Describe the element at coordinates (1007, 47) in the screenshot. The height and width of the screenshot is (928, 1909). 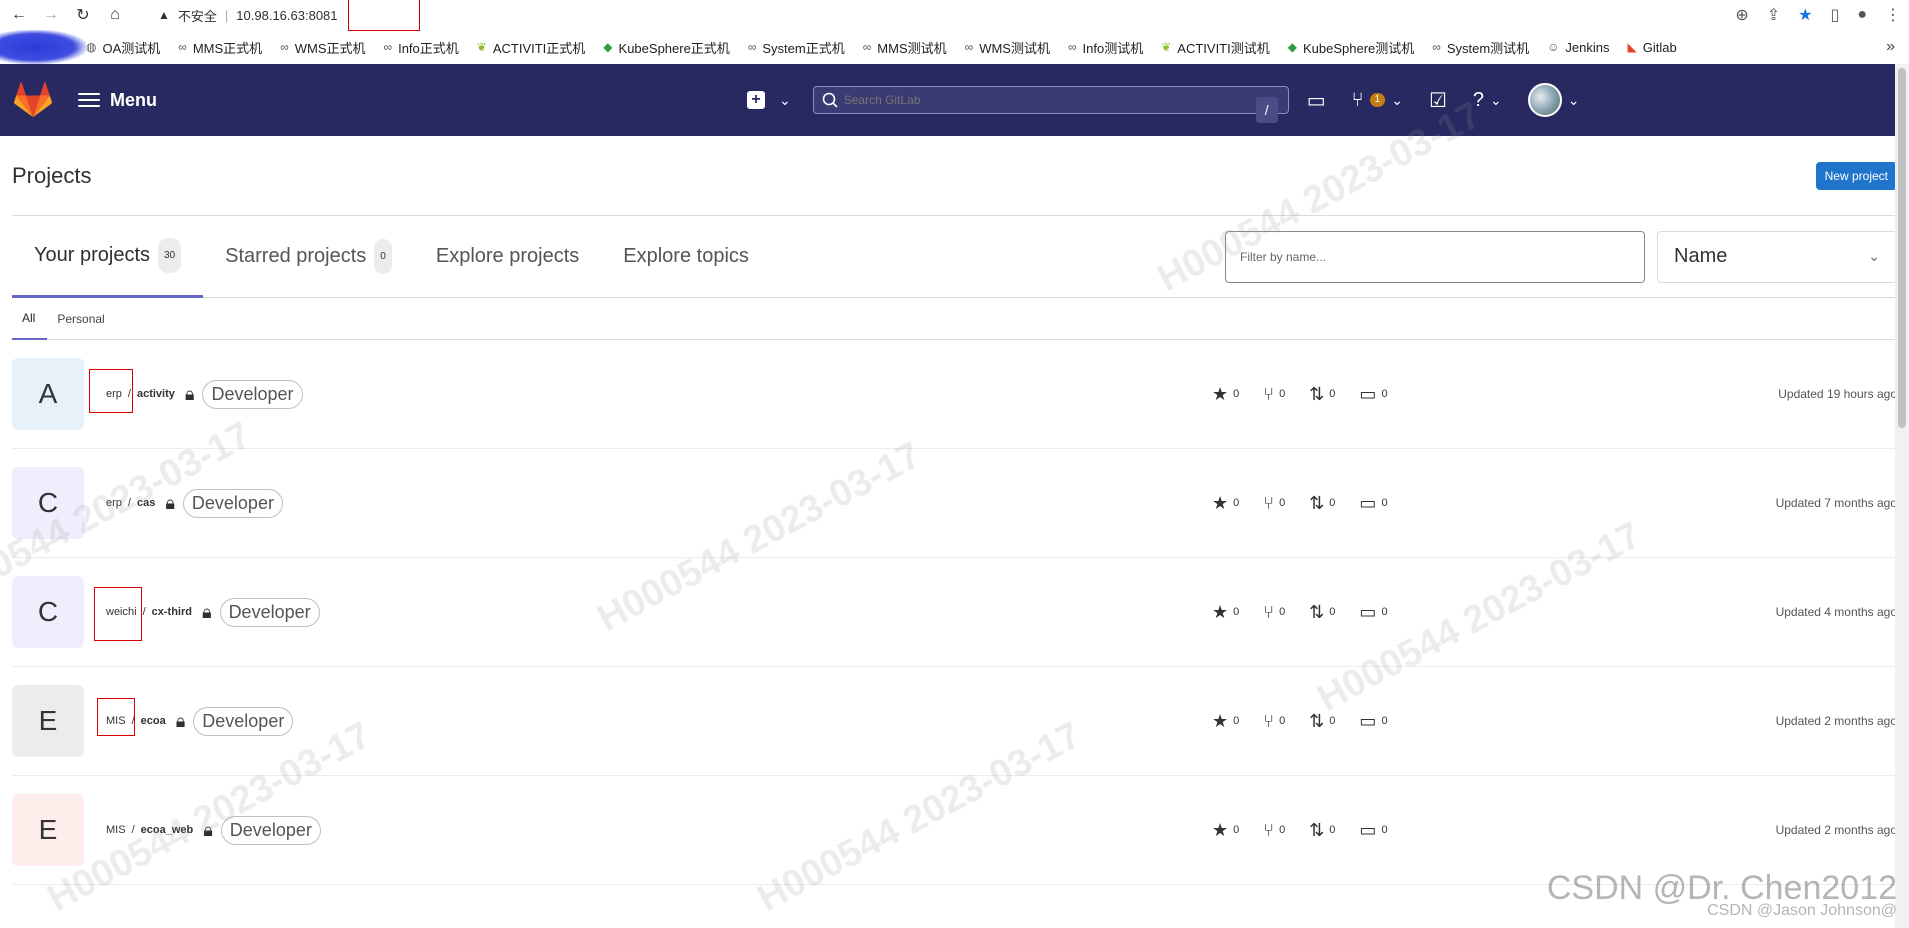
I see `bookmark-item: ∞ WMS测试机` at that location.